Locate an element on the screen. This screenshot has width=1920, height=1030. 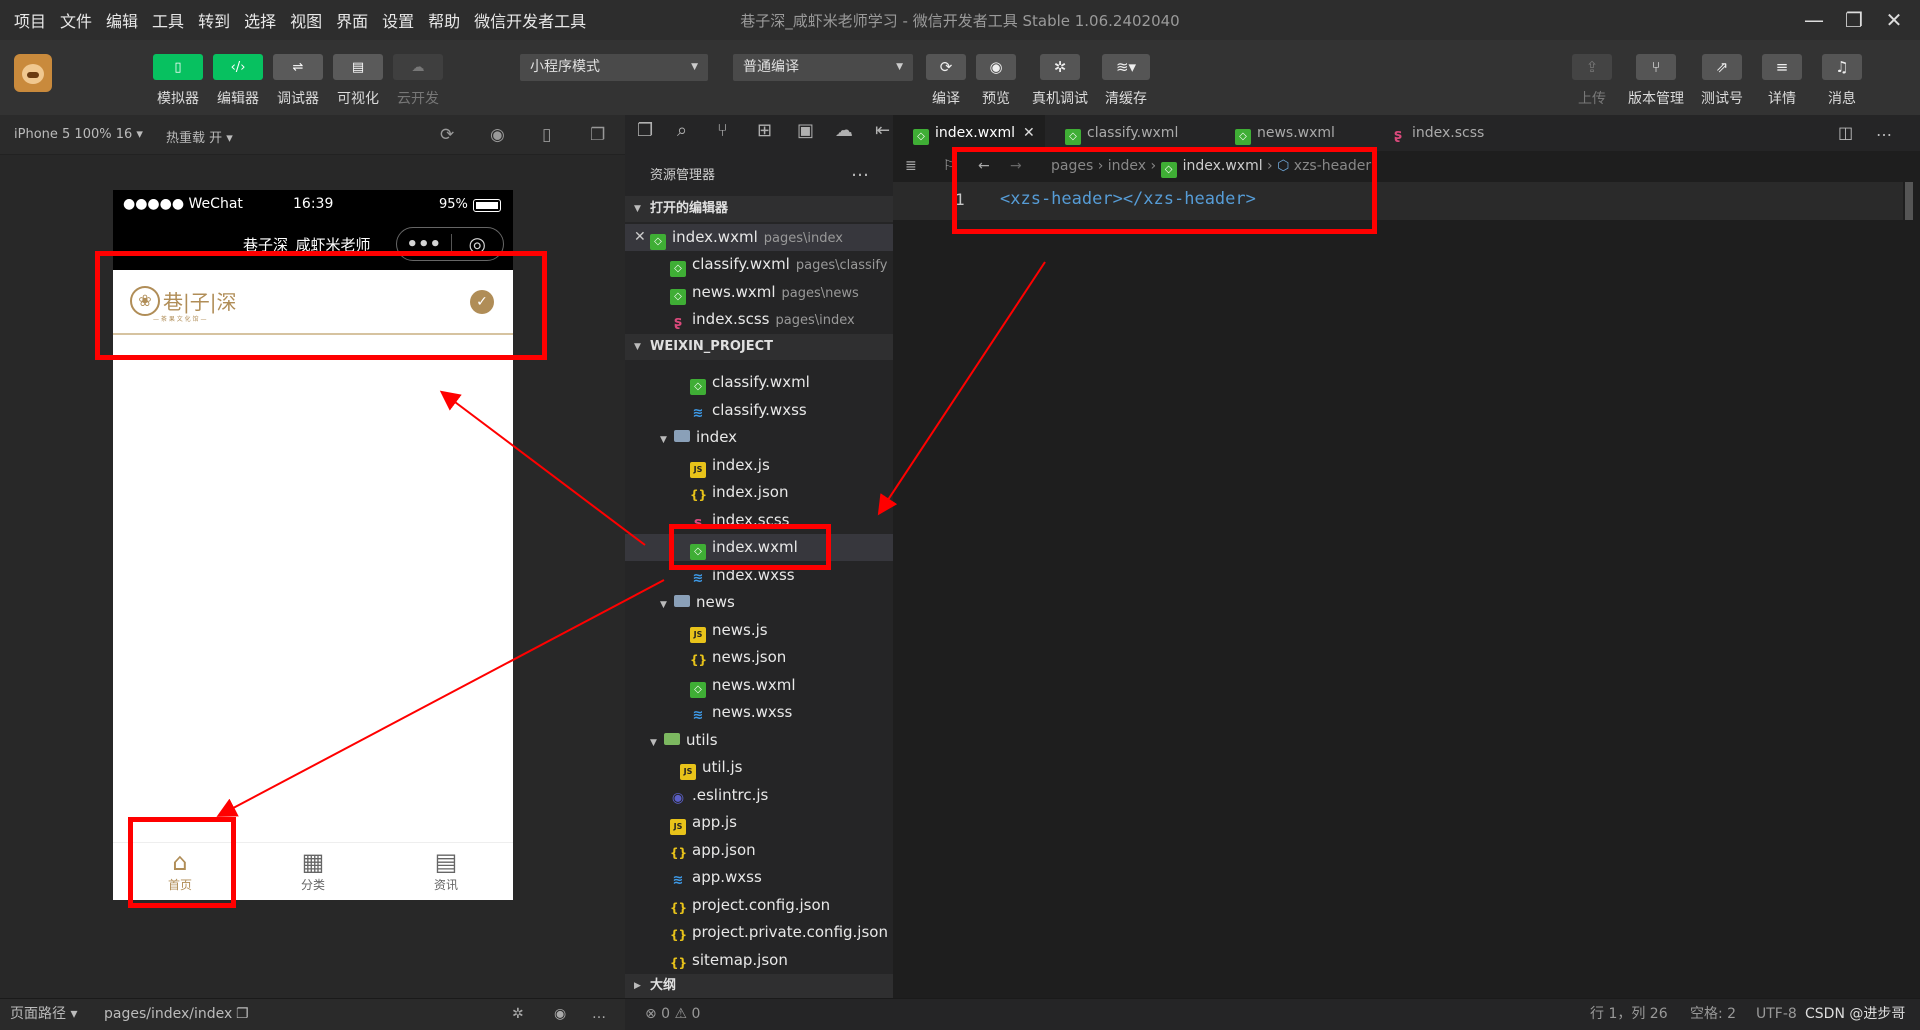
arrow-code-to-file is located at coordinates (961, 388).